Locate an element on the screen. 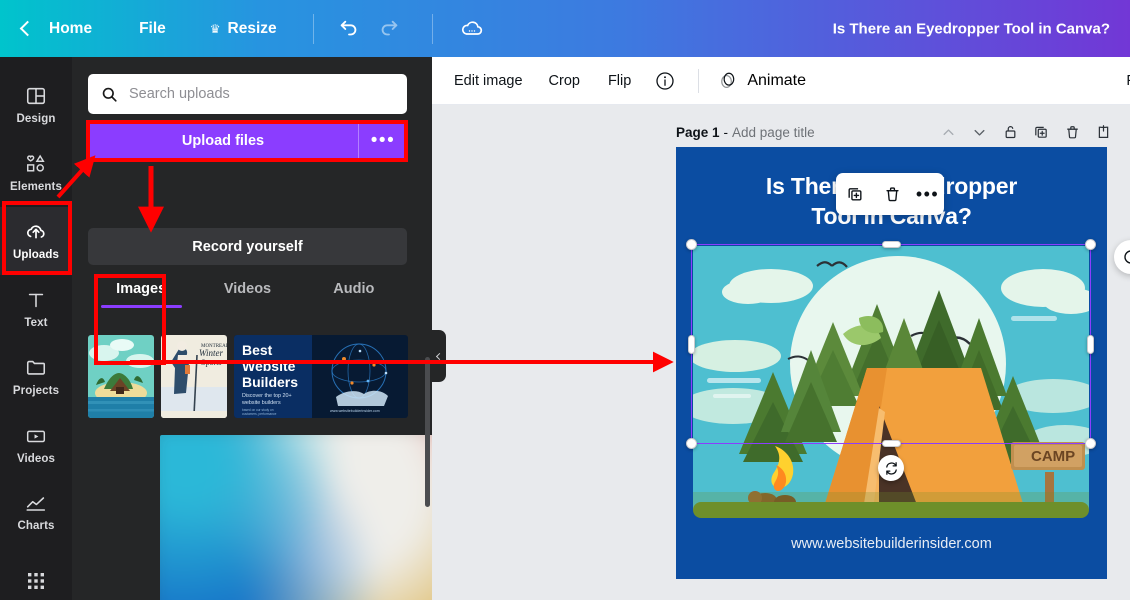 This screenshot has width=1130, height=600. file-menu-button: File is located at coordinates (152, 29).